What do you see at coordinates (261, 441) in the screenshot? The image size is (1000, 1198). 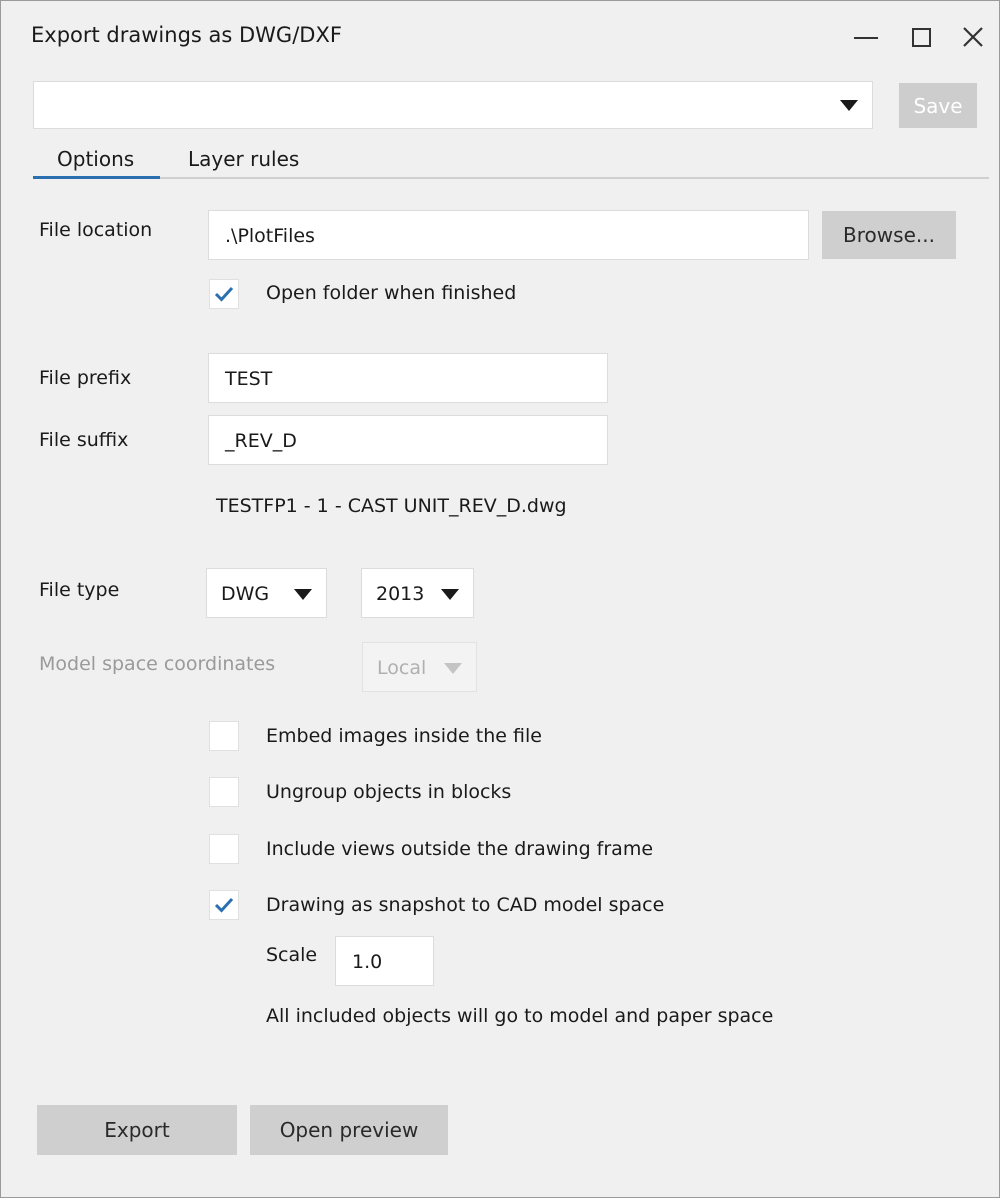 I see `file-suffix-value: _REV_D` at bounding box center [261, 441].